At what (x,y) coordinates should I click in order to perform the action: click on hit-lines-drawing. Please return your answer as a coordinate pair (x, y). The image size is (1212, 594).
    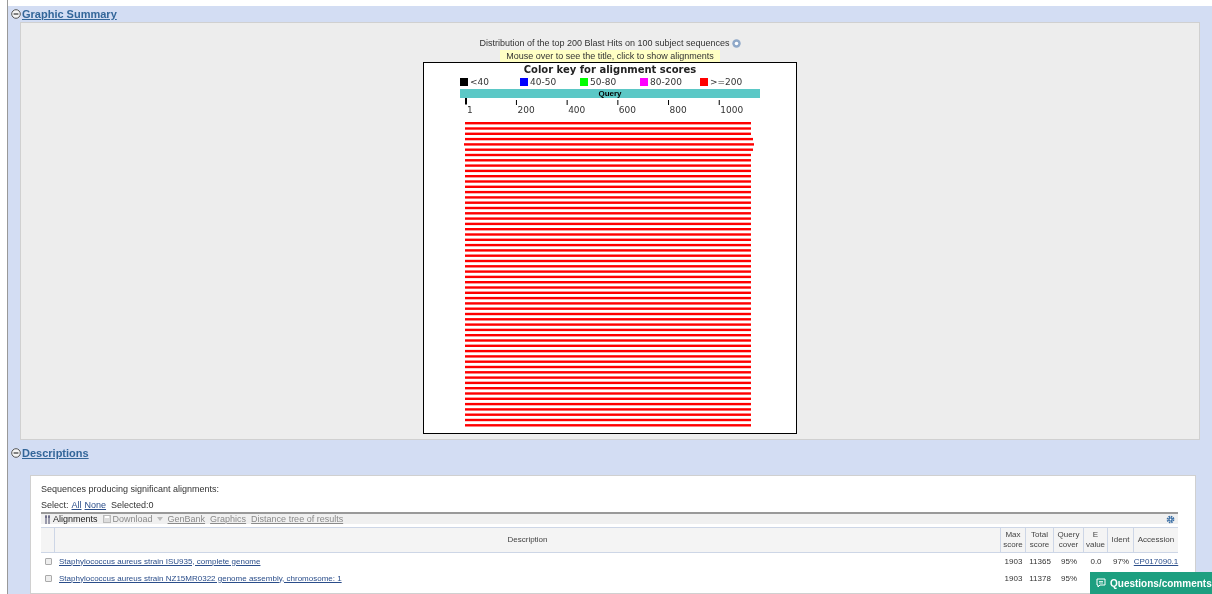
    Looking at the image, I should click on (610, 274).